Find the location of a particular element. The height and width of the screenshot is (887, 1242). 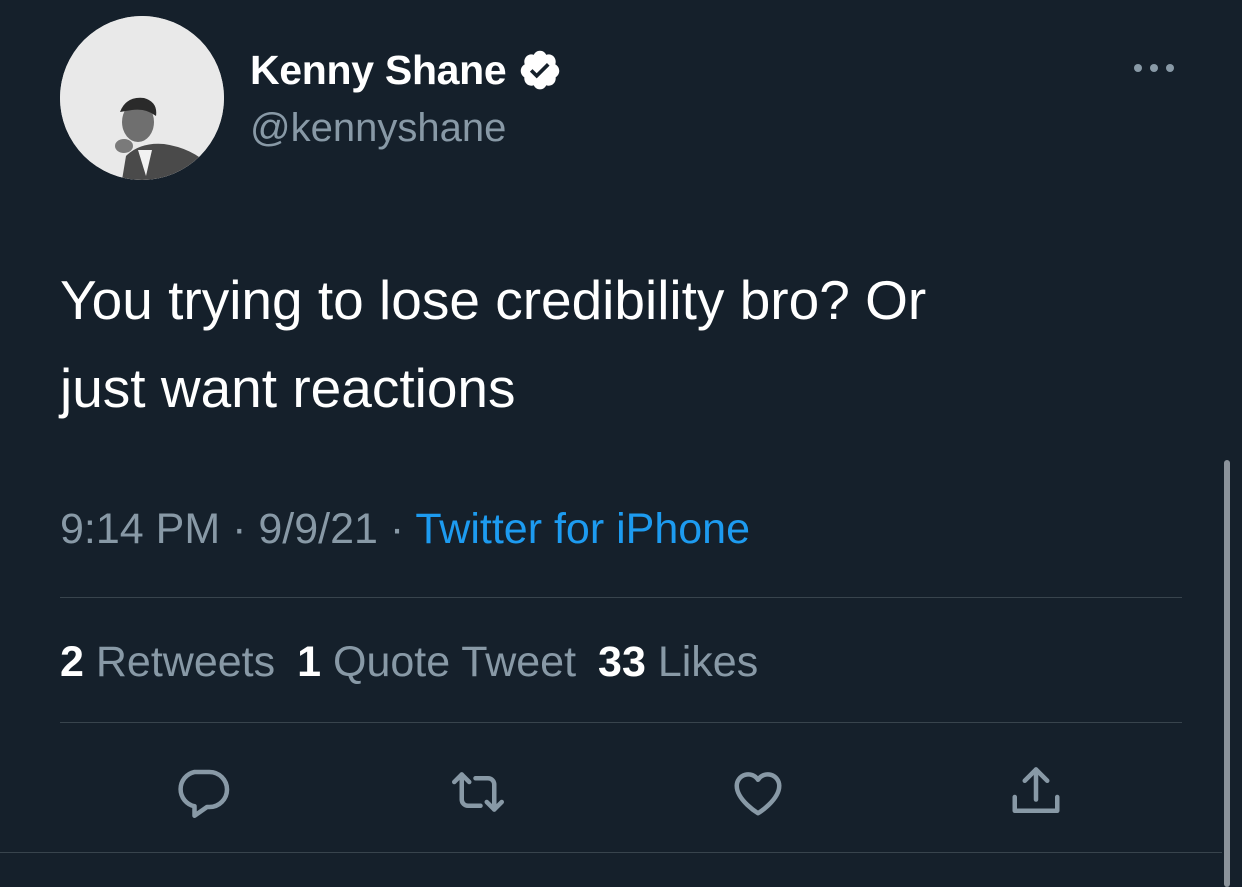

retweets-label: Retweets is located at coordinates (185, 662).